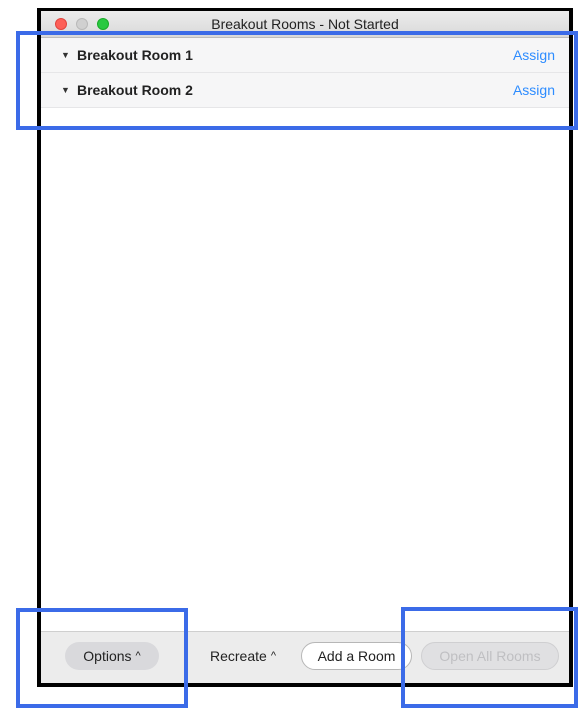  What do you see at coordinates (305, 90) in the screenshot?
I see `room-row: ▼ Breakout Room 2 Assign` at bounding box center [305, 90].